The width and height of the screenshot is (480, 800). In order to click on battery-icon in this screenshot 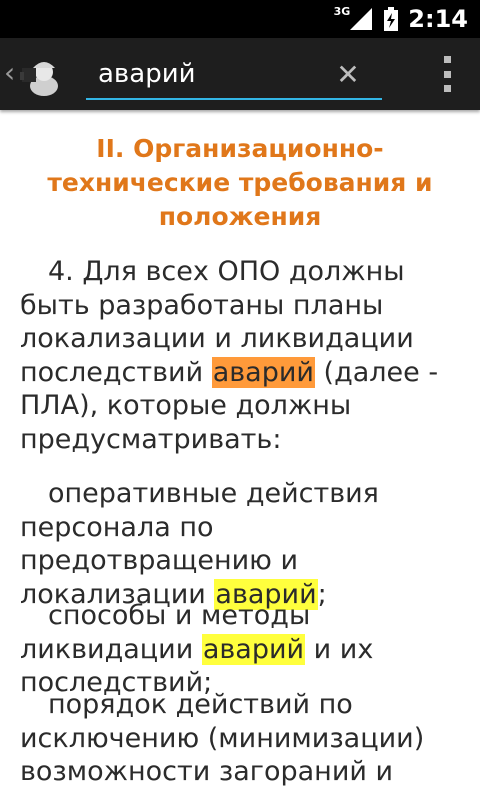, I will do `click(391, 19)`.